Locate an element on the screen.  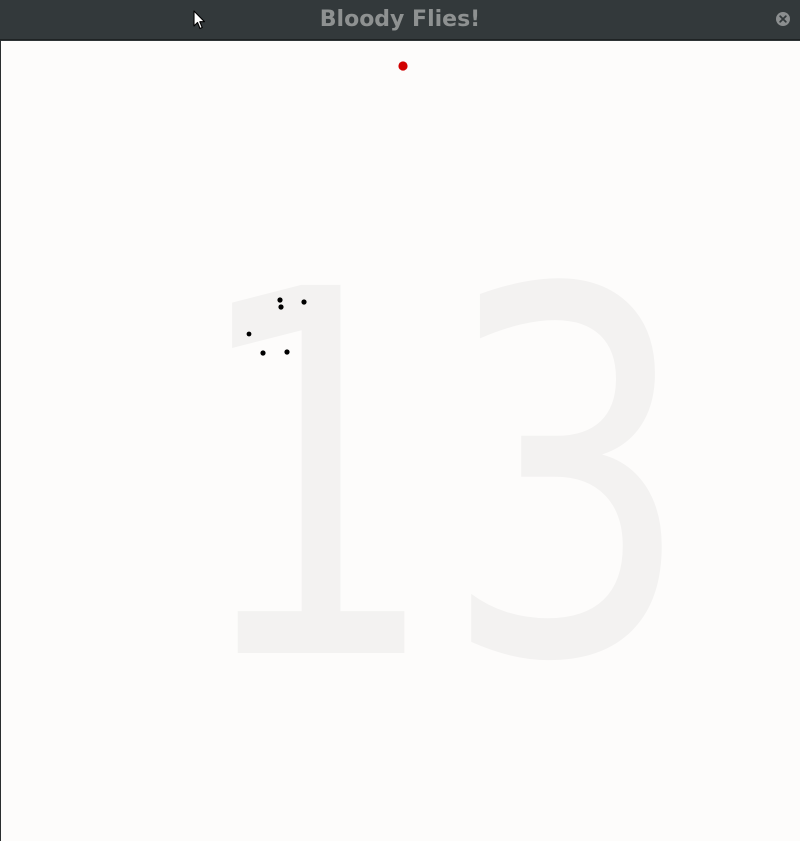
close-icon is located at coordinates (783, 19).